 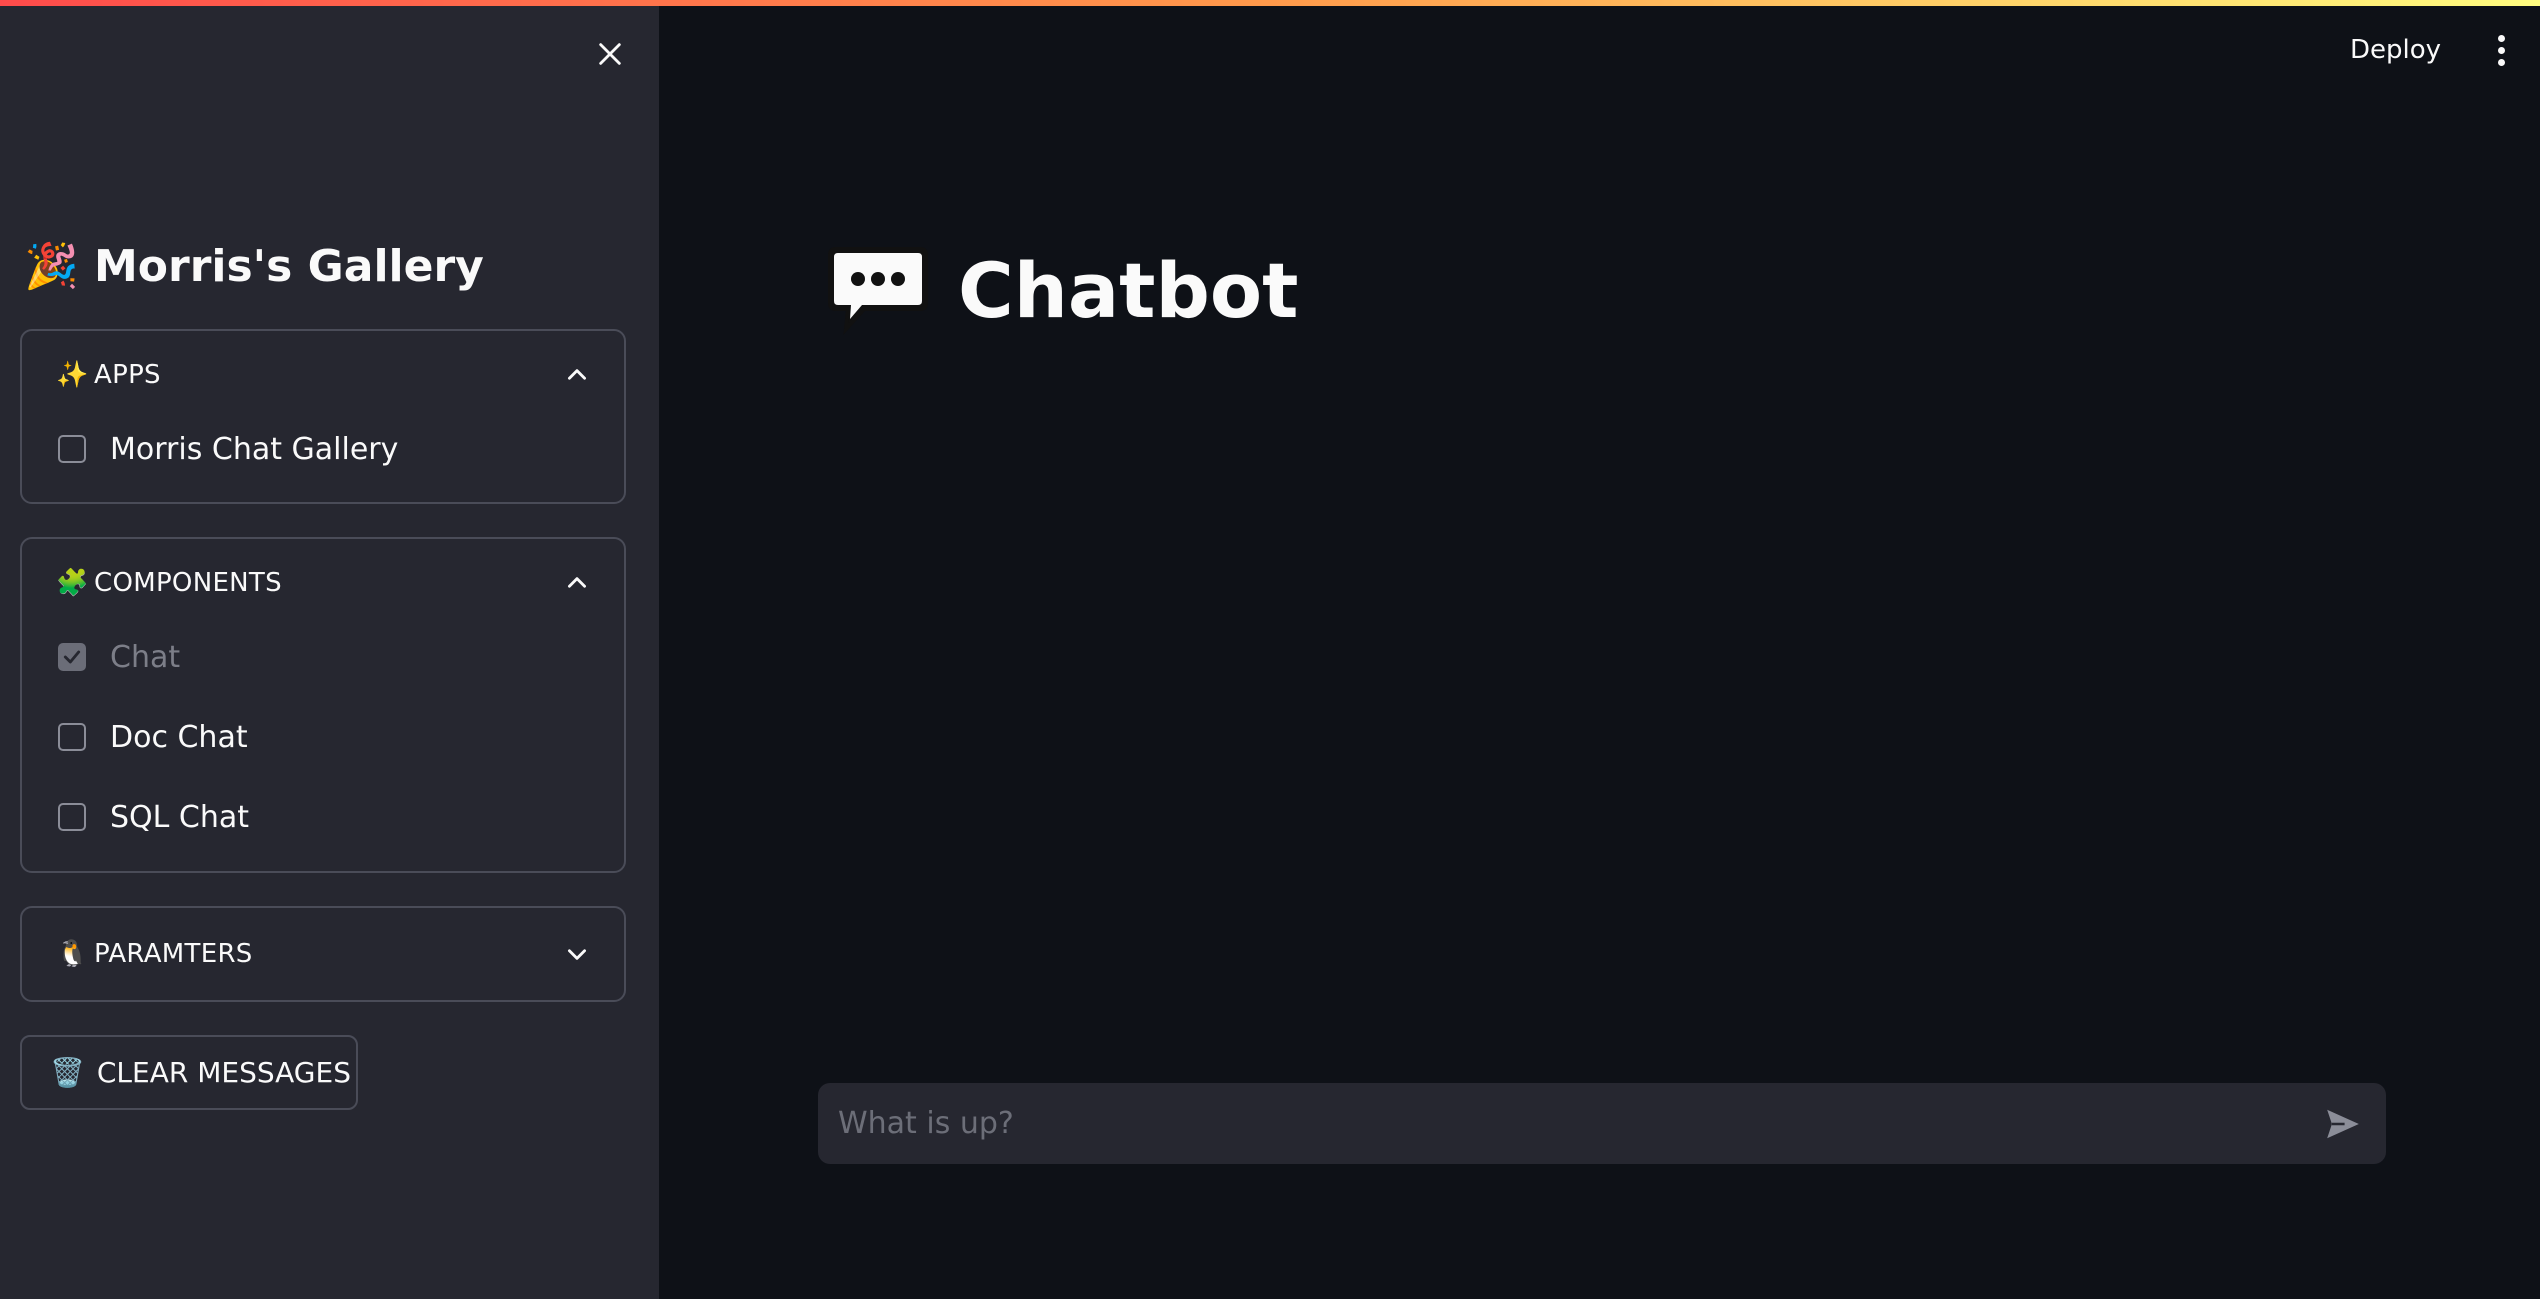 I want to click on checkbox-sql-chat: SQL Chat, so click(x=153, y=817).